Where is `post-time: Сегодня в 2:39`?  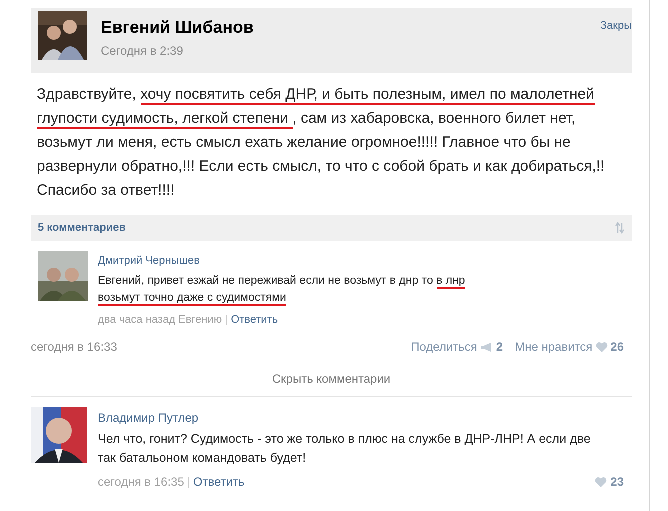 post-time: Сегодня в 2:39 is located at coordinates (142, 51).